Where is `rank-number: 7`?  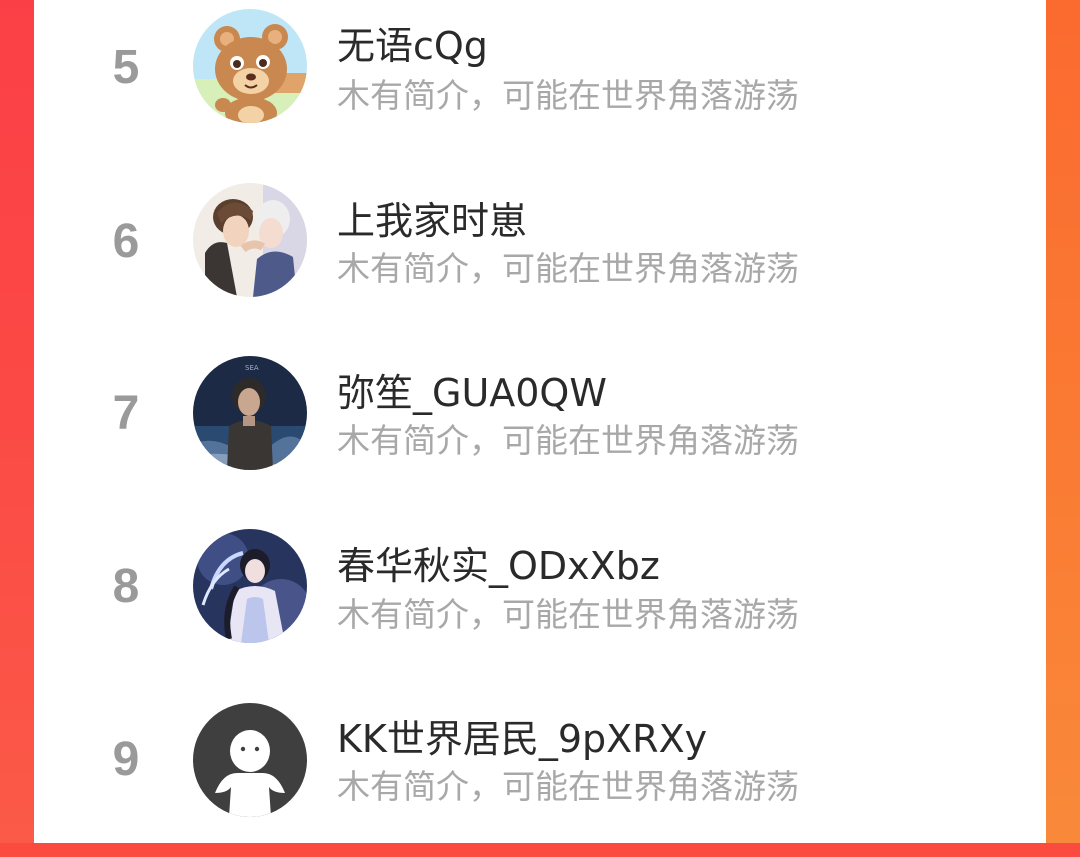
rank-number: 7 is located at coordinates (126, 413).